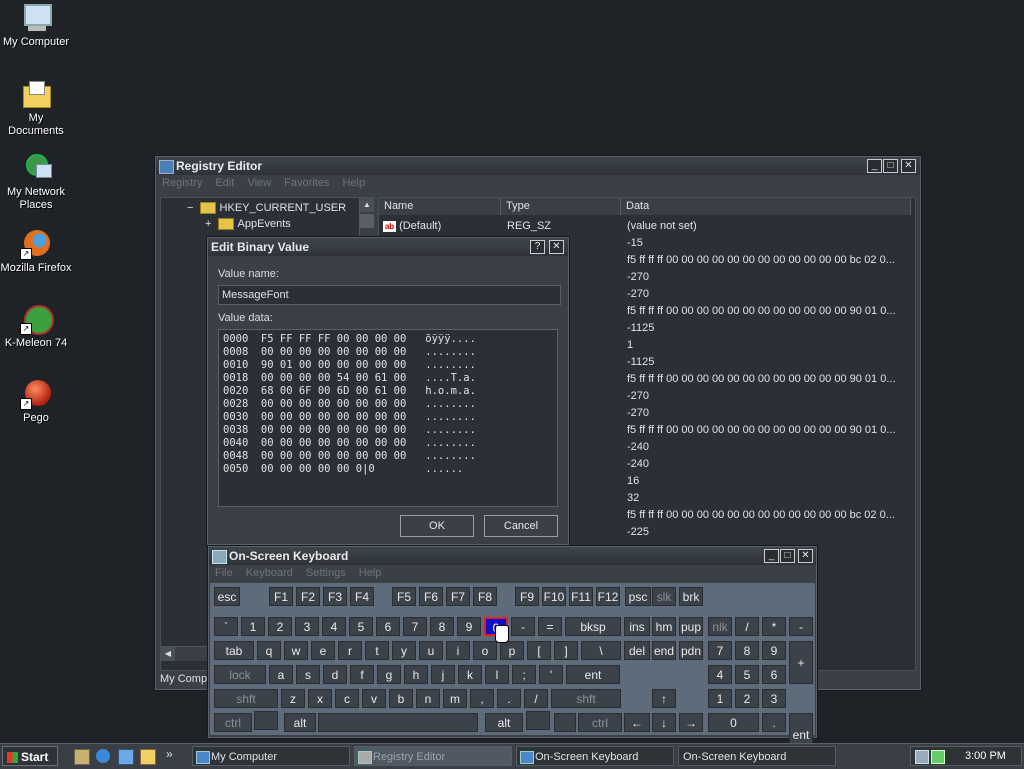  What do you see at coordinates (36, 251) in the screenshot?
I see `desktop-icon-firefox: ↗ Mozilla Firefox` at bounding box center [36, 251].